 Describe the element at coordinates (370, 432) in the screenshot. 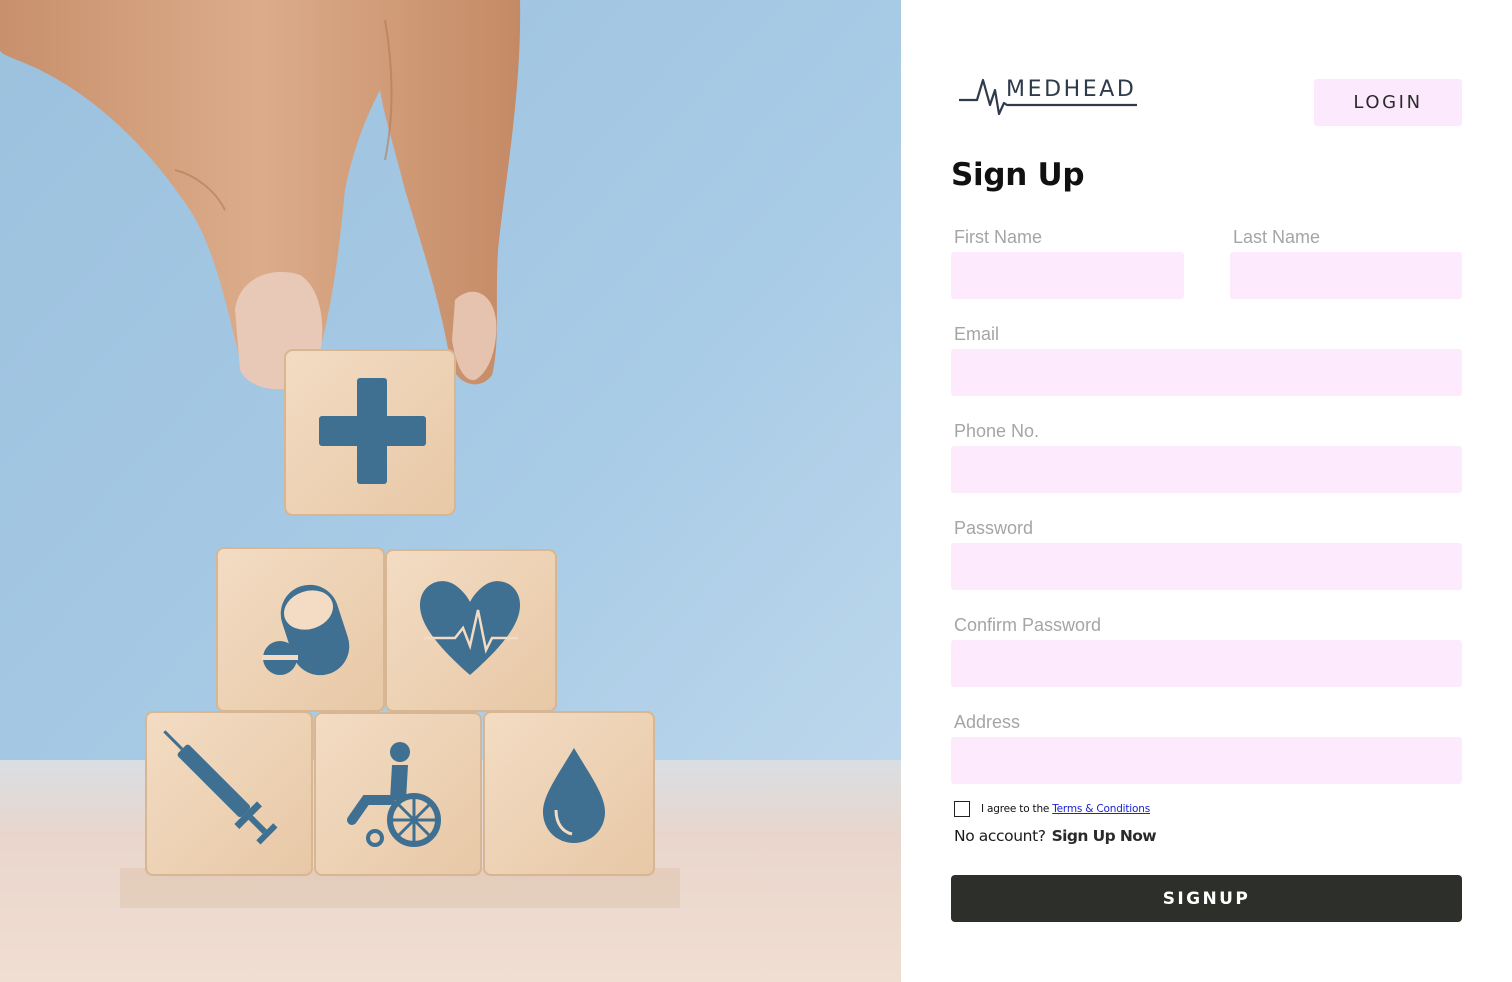

I see `cube-plus` at that location.